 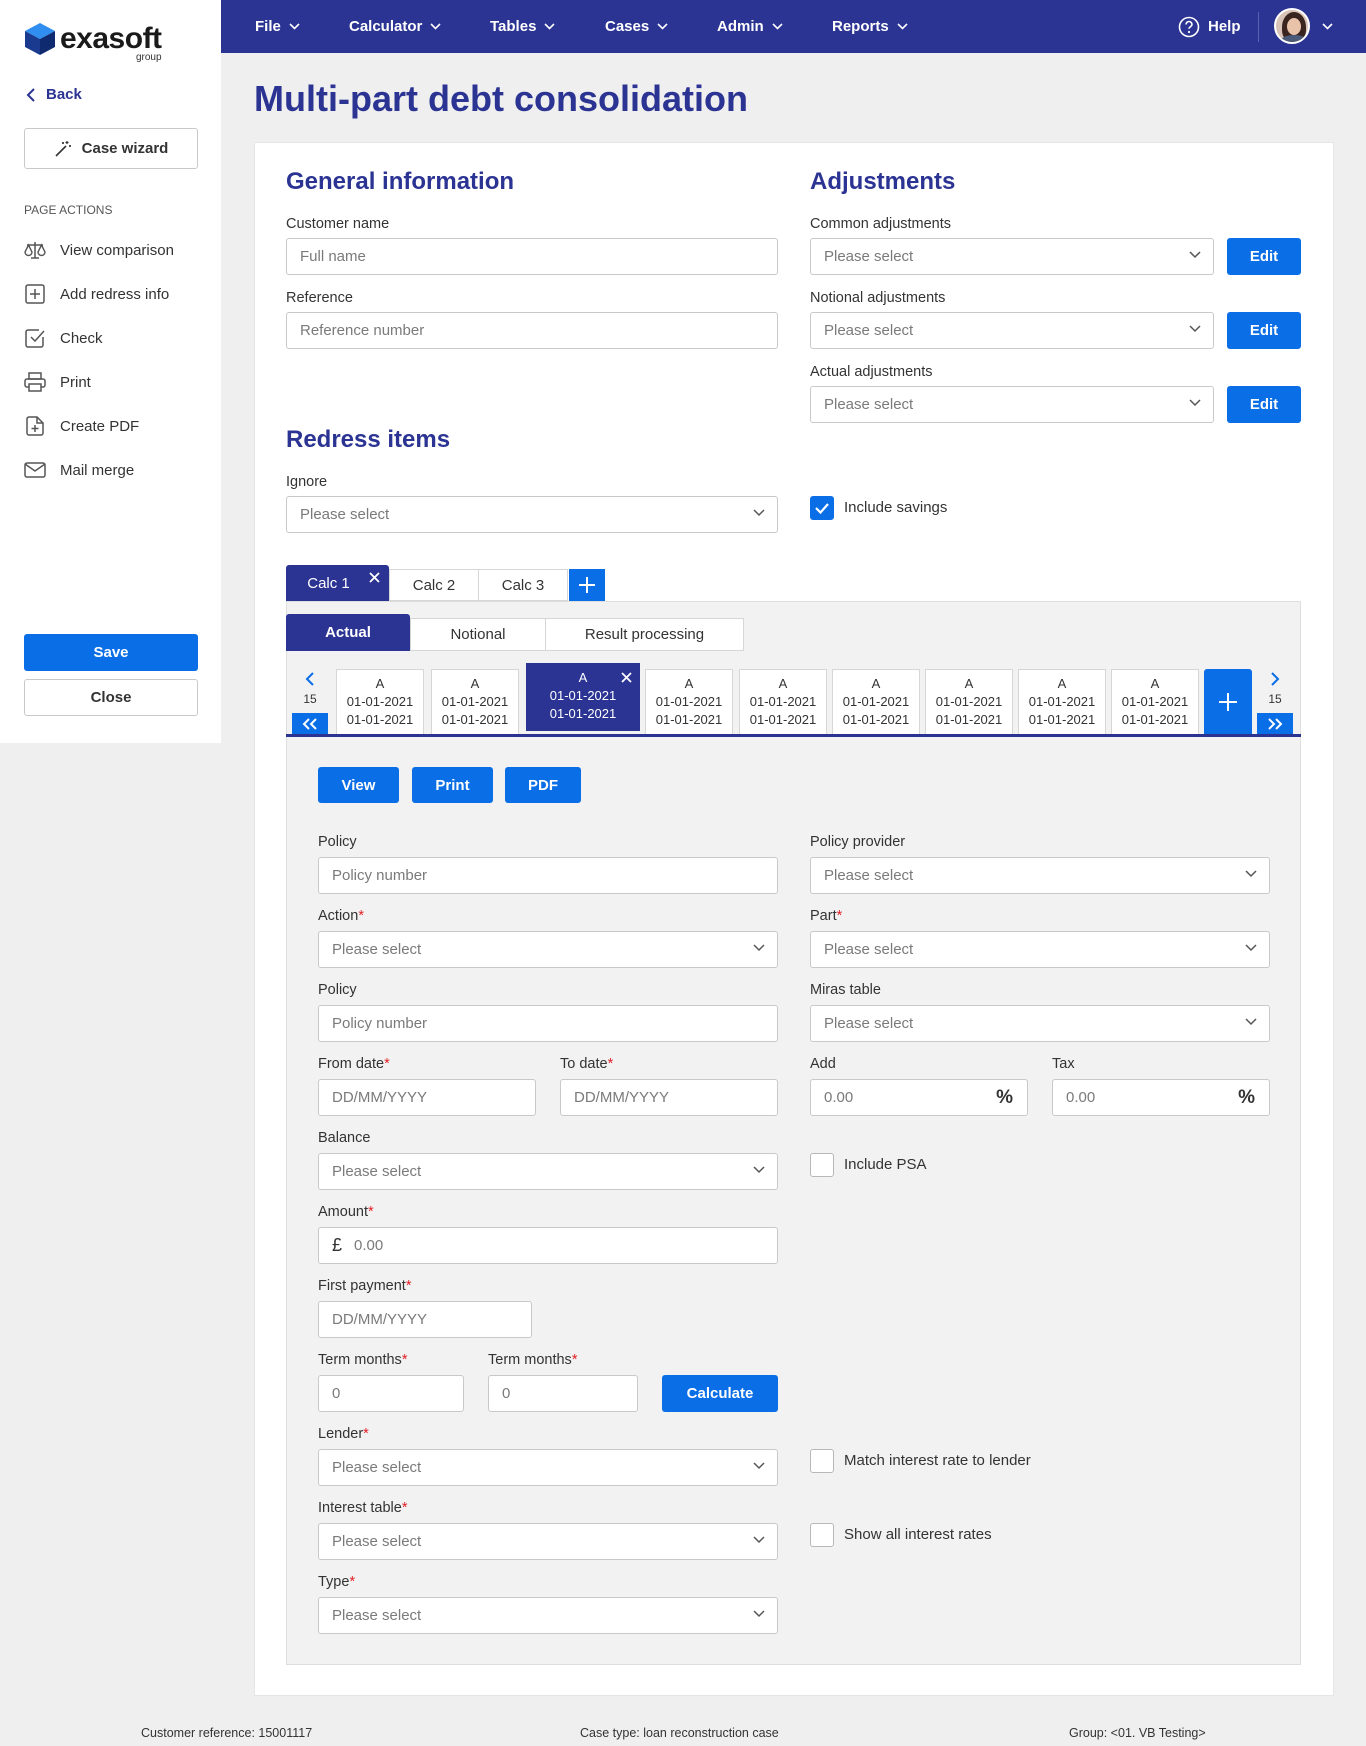 I want to click on policy-provider-select: Please select, so click(x=1040, y=875).